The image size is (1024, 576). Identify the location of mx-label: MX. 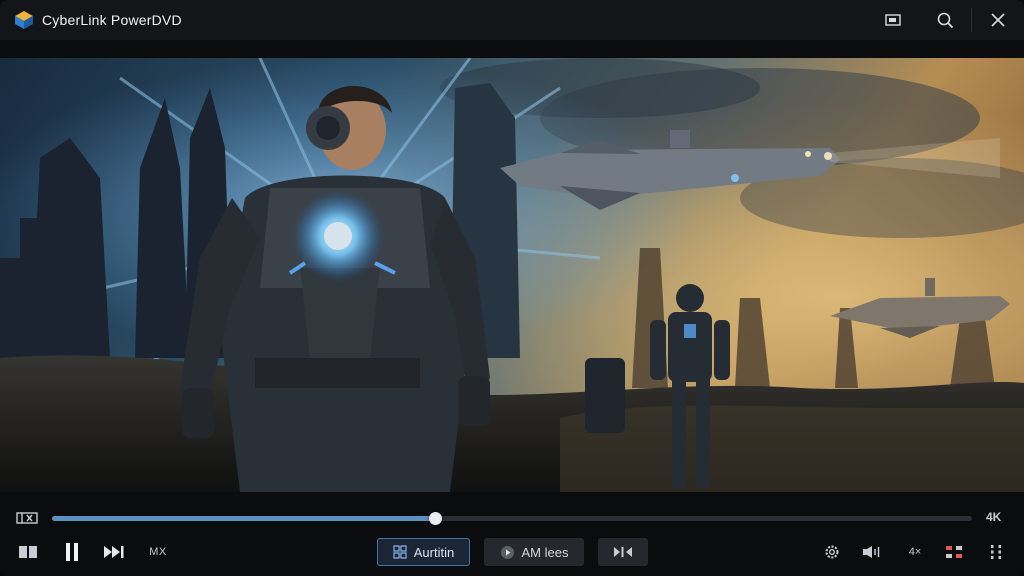
(158, 552).